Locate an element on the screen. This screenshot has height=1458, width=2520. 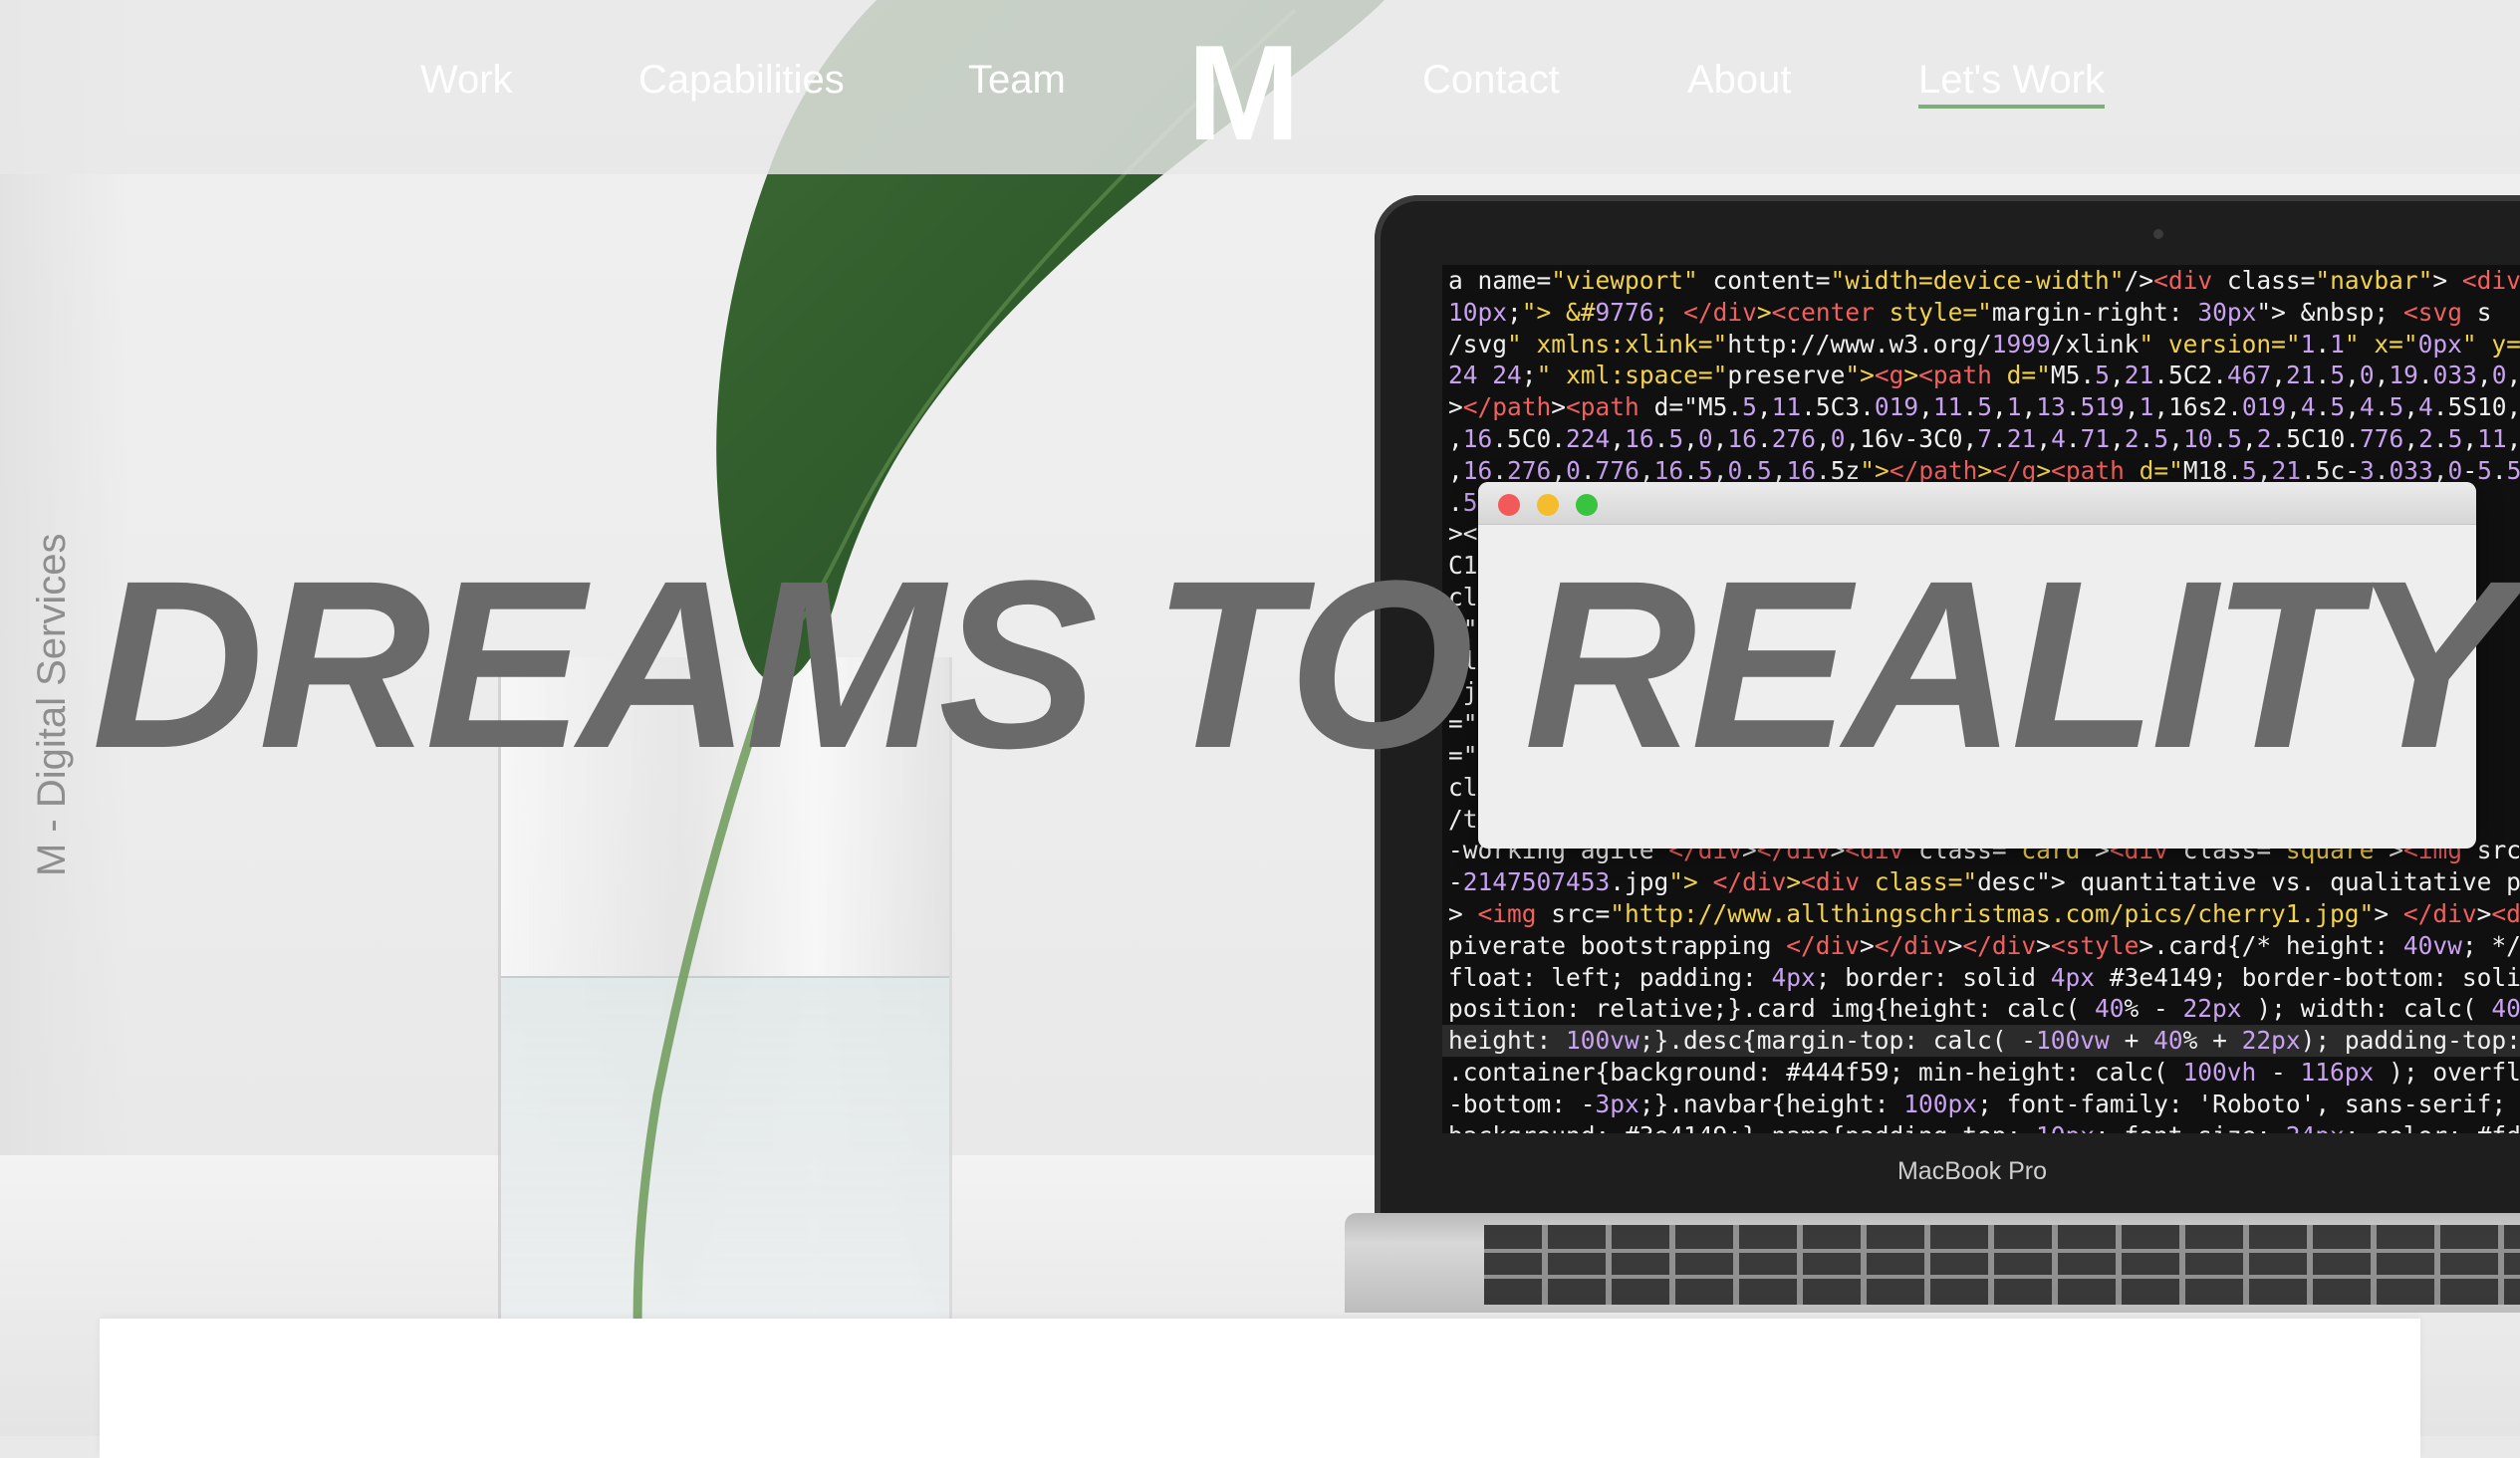
laptop-camera is located at coordinates (2158, 234).